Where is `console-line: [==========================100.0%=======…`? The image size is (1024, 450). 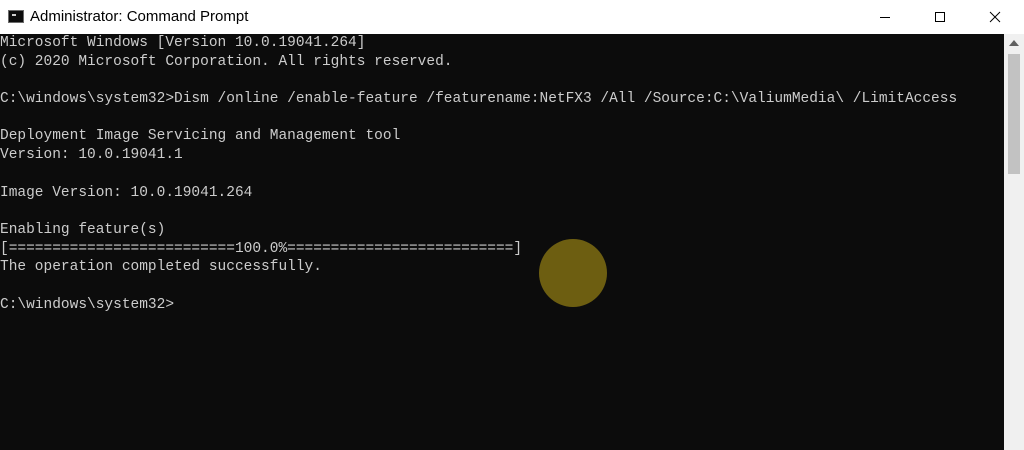 console-line: [==========================100.0%=======… is located at coordinates (261, 248).